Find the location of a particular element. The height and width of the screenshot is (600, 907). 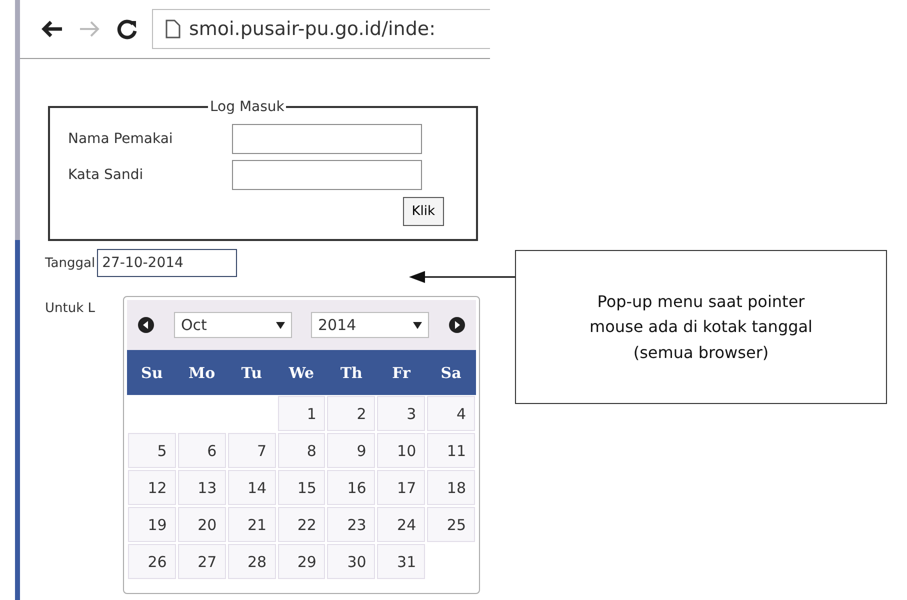

day-cell: 27 is located at coordinates (202, 561).